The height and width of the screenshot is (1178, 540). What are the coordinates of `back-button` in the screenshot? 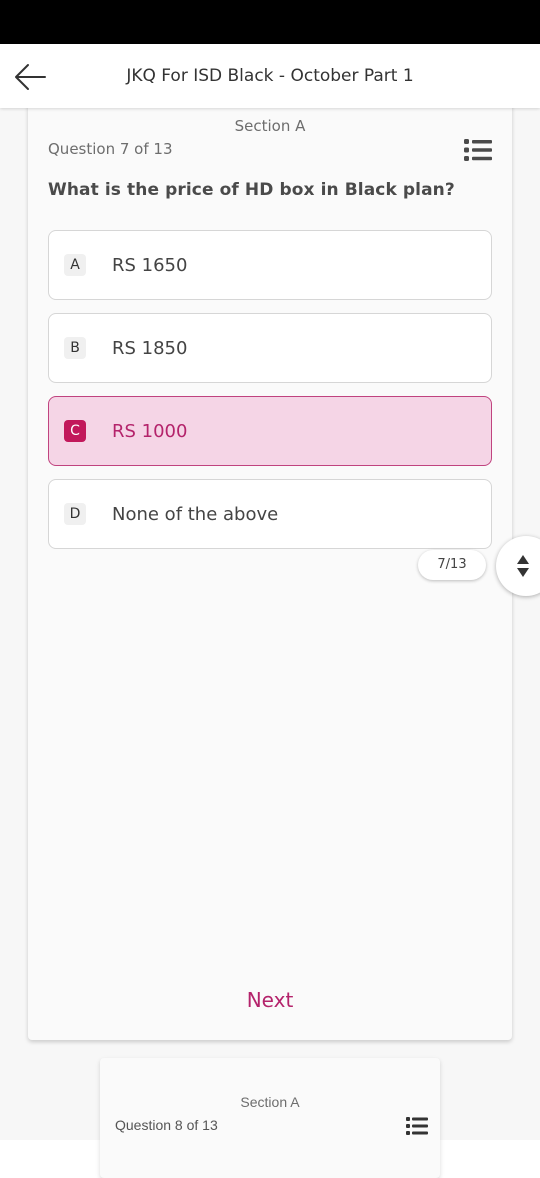 It's located at (30, 77).